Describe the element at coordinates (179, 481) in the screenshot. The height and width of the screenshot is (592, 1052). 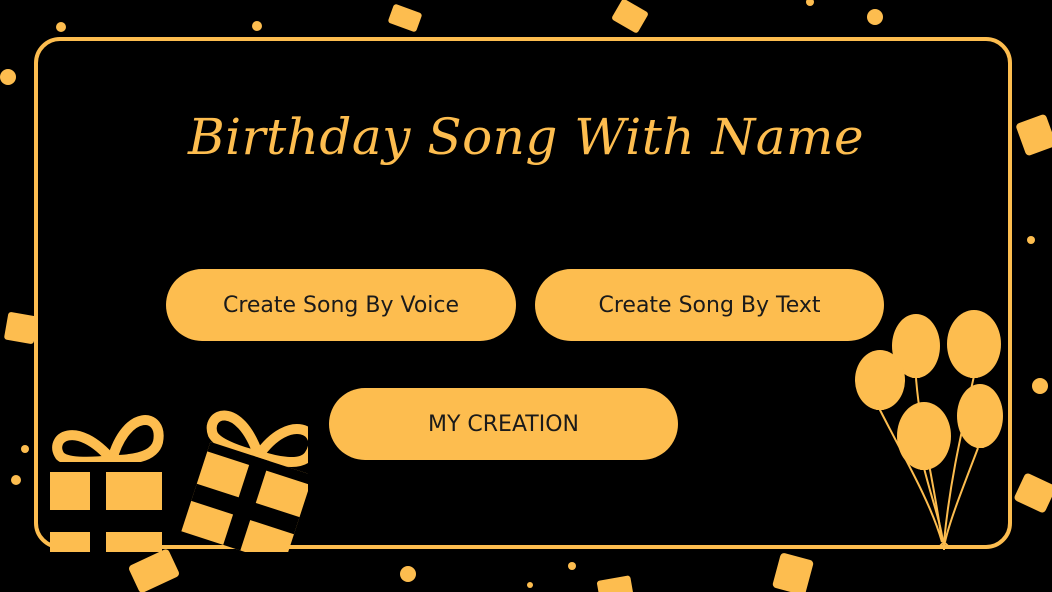
I see `gift-boxes-icon` at that location.